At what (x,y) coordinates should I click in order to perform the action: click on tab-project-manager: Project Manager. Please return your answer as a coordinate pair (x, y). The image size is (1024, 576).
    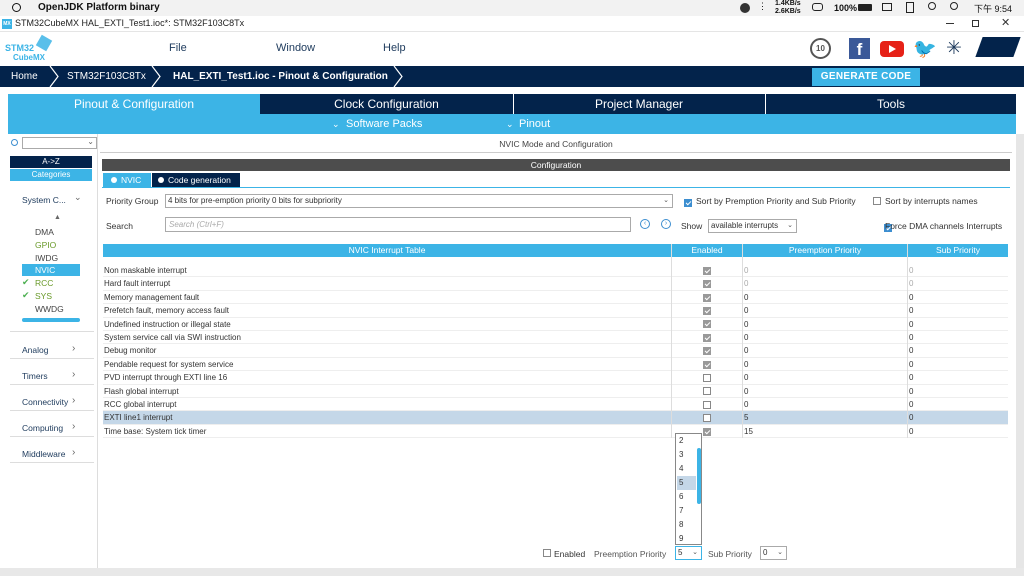
    Looking at the image, I should click on (638, 104).